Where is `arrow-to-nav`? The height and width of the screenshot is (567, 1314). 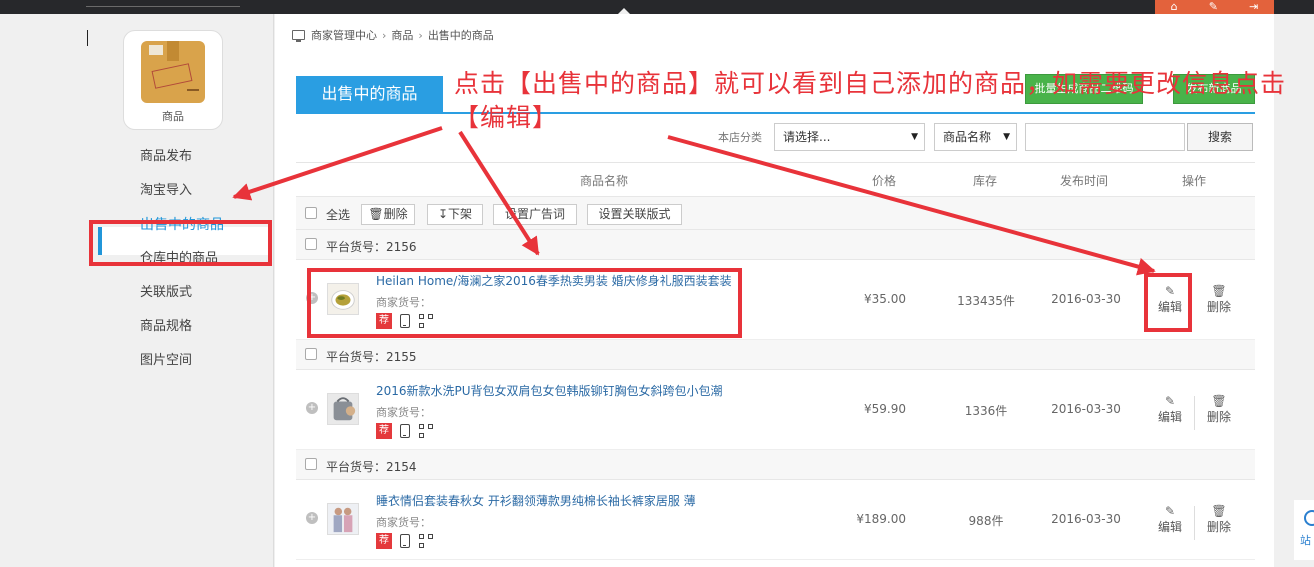
arrow-to-nav is located at coordinates (337, 163).